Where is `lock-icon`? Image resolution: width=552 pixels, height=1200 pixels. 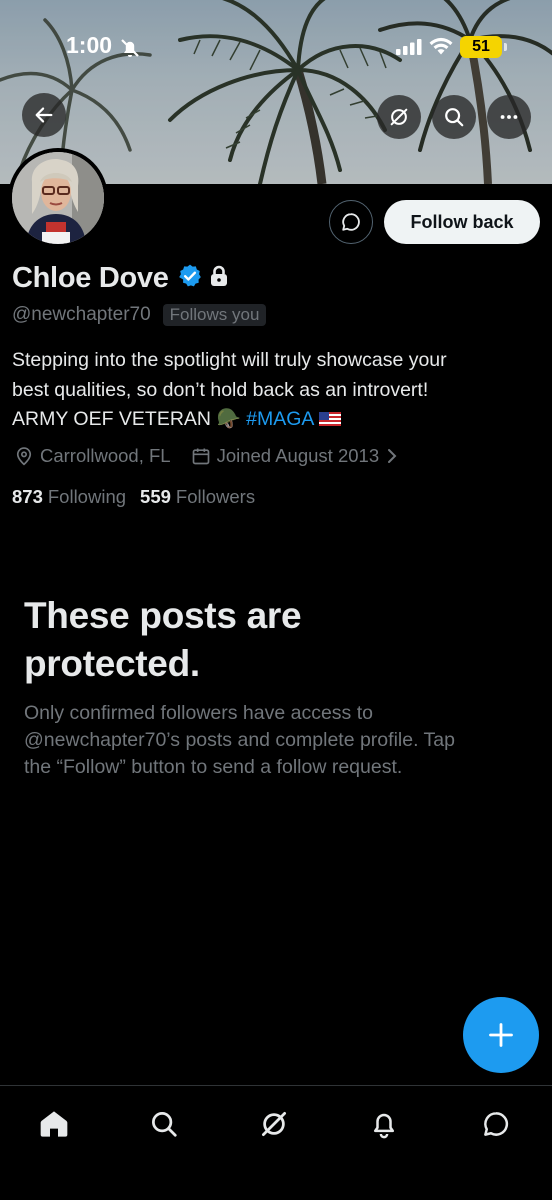 lock-icon is located at coordinates (219, 278).